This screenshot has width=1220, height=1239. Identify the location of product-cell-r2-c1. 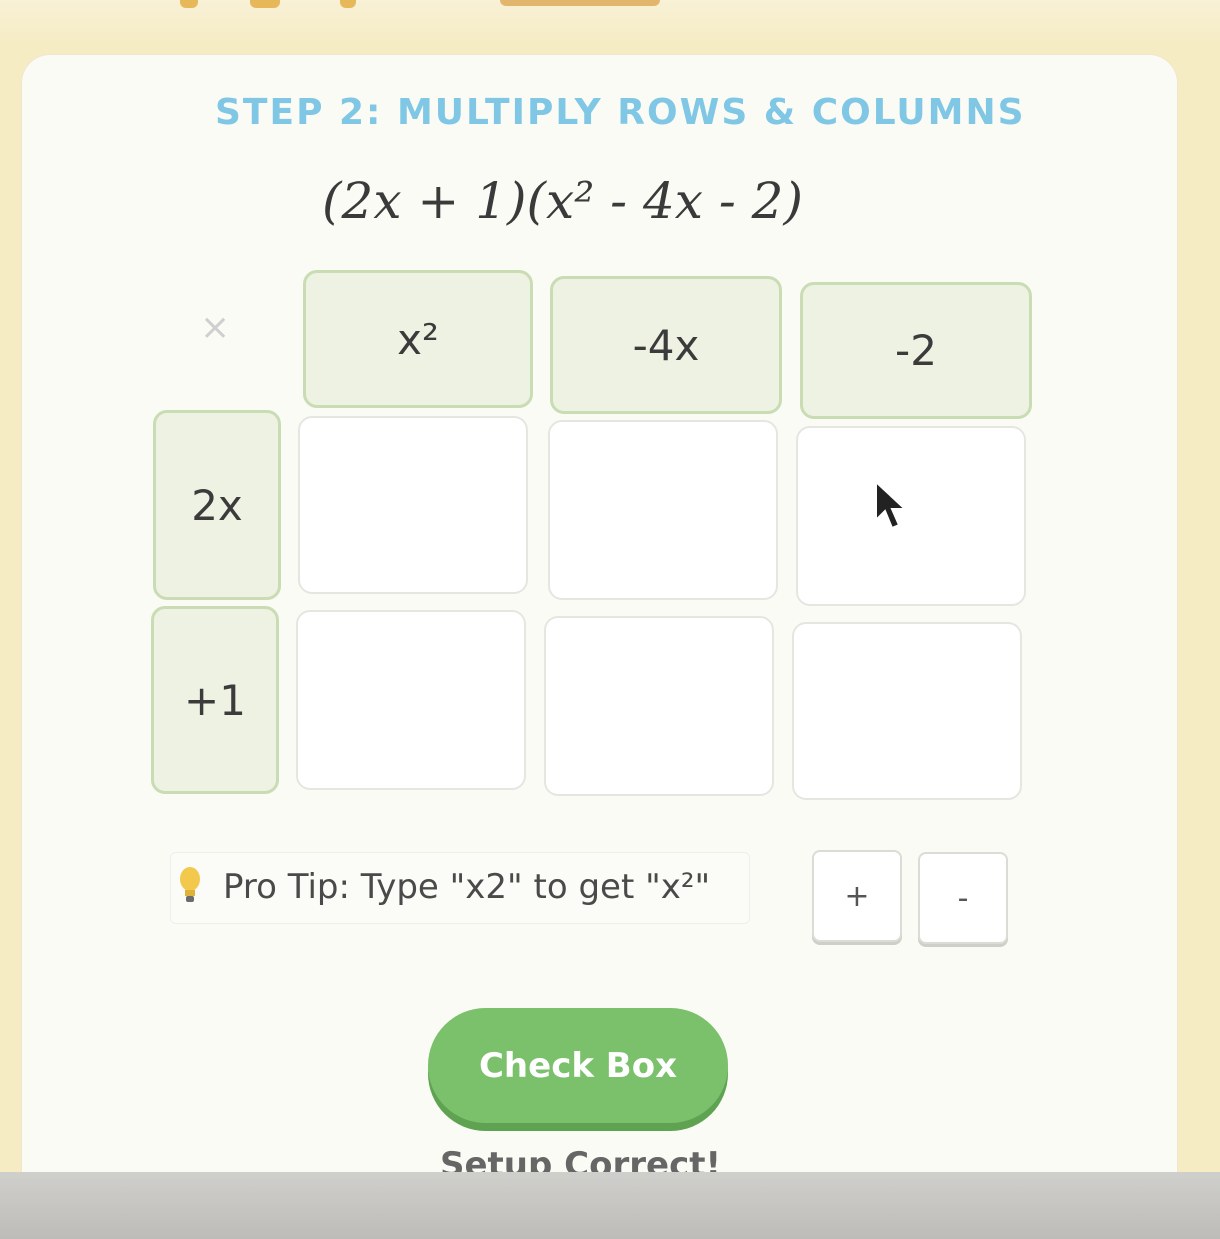
(411, 700).